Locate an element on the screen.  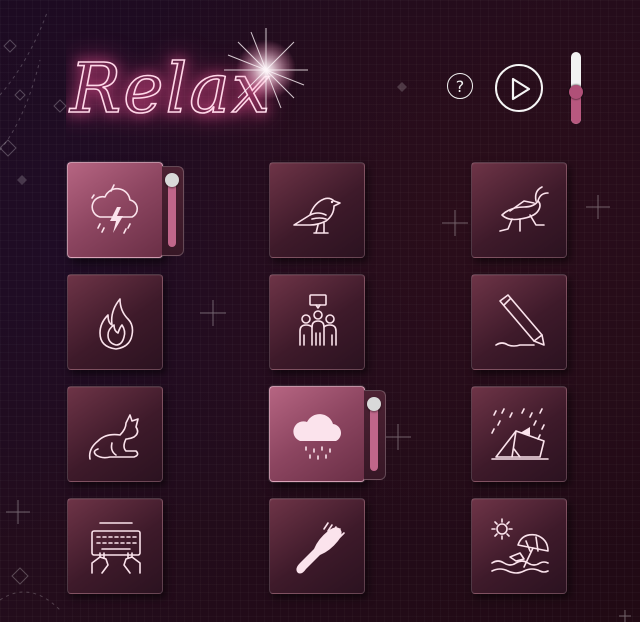
cricket-icon is located at coordinates (524, 209).